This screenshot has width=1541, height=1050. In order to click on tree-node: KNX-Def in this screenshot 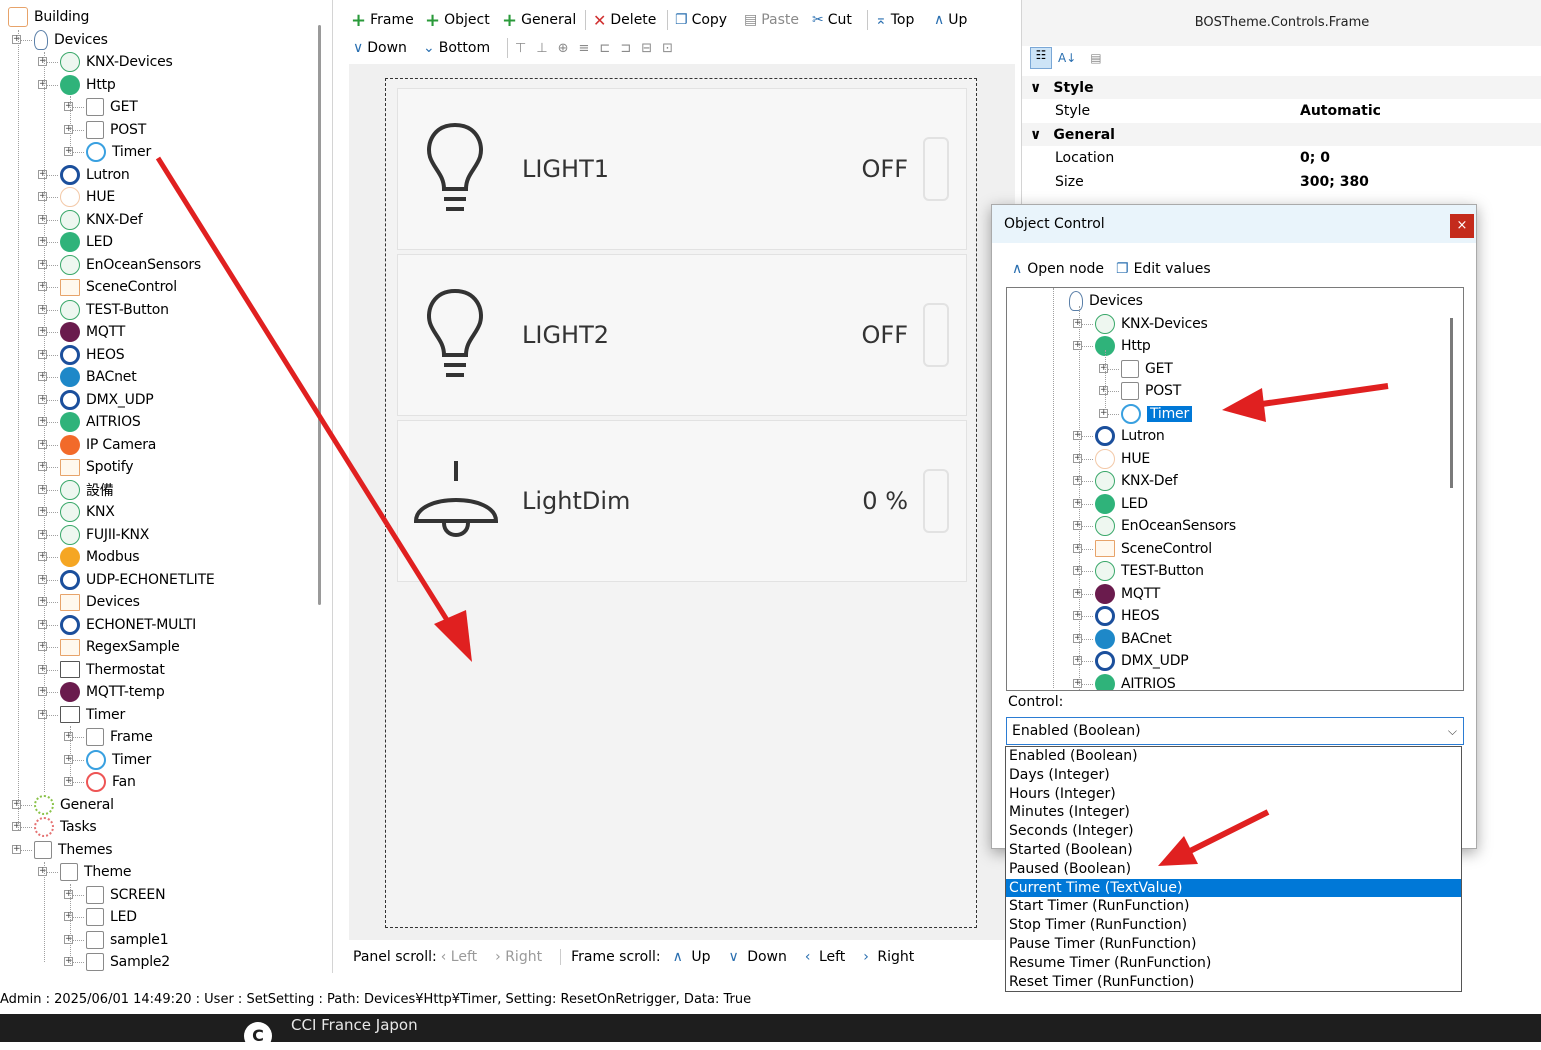, I will do `click(101, 220)`.